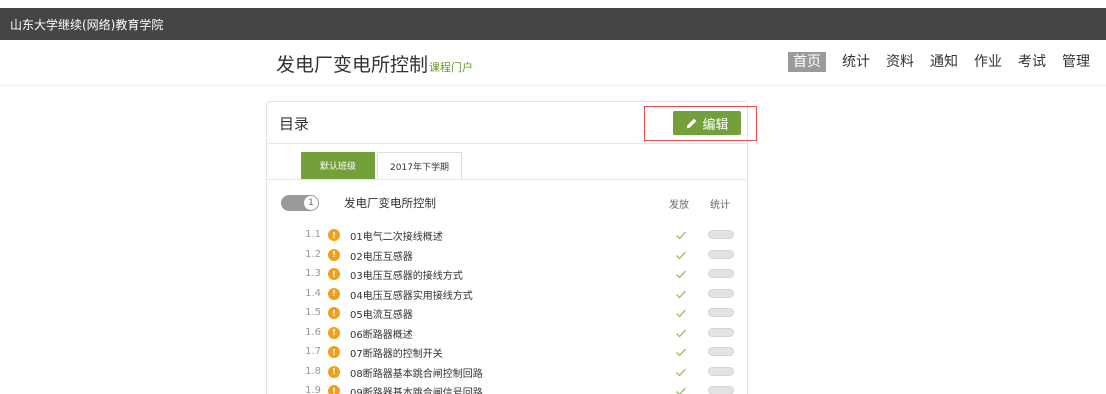 Image resolution: width=1106 pixels, height=394 pixels. Describe the element at coordinates (553, 63) in the screenshot. I see `course-header: 发电厂变电所控制课程门户 首页 统计 资料 通知 作业 考试 管理` at that location.